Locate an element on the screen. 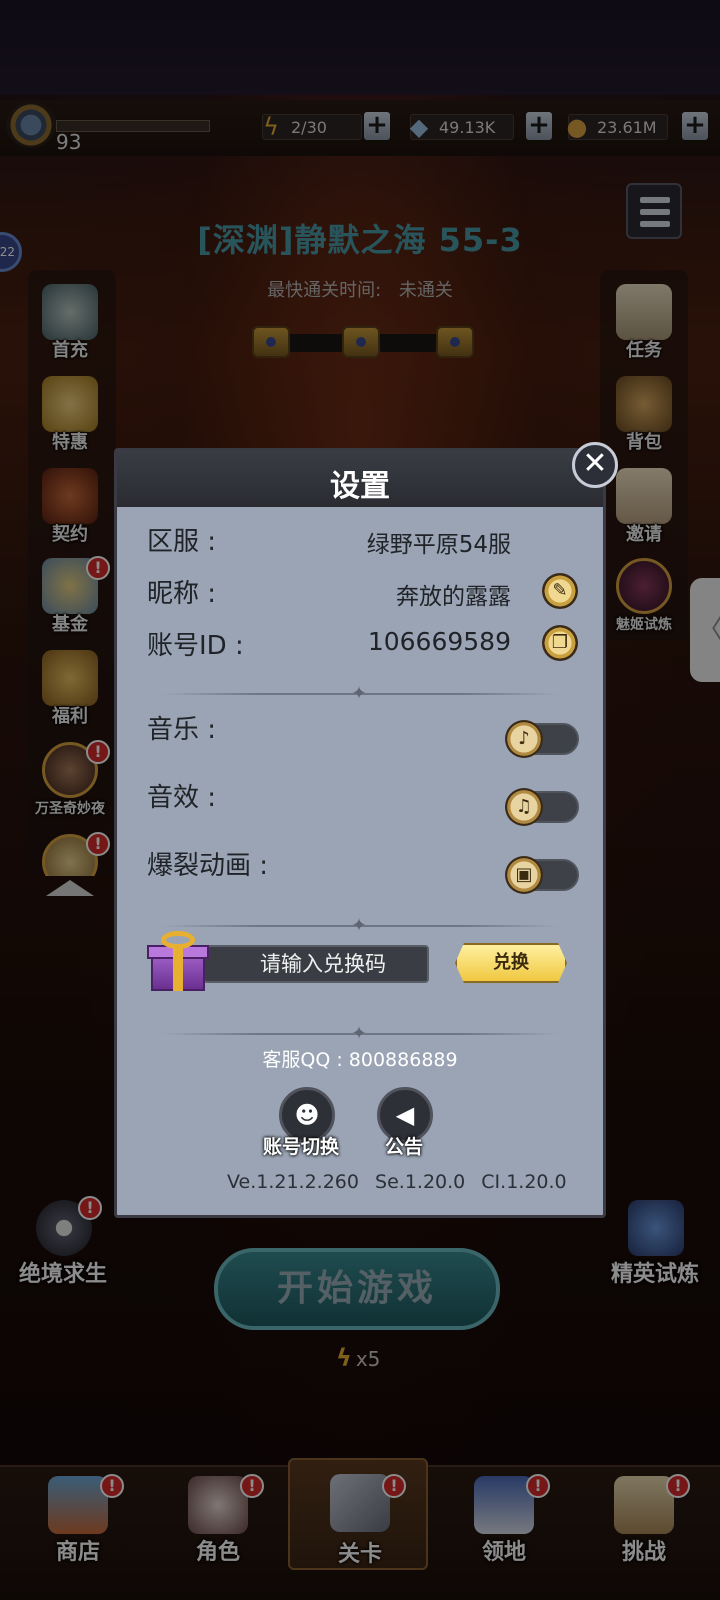 The width and height of the screenshot is (720, 1600). nickname-value: 奔放的露露 is located at coordinates (453, 597).